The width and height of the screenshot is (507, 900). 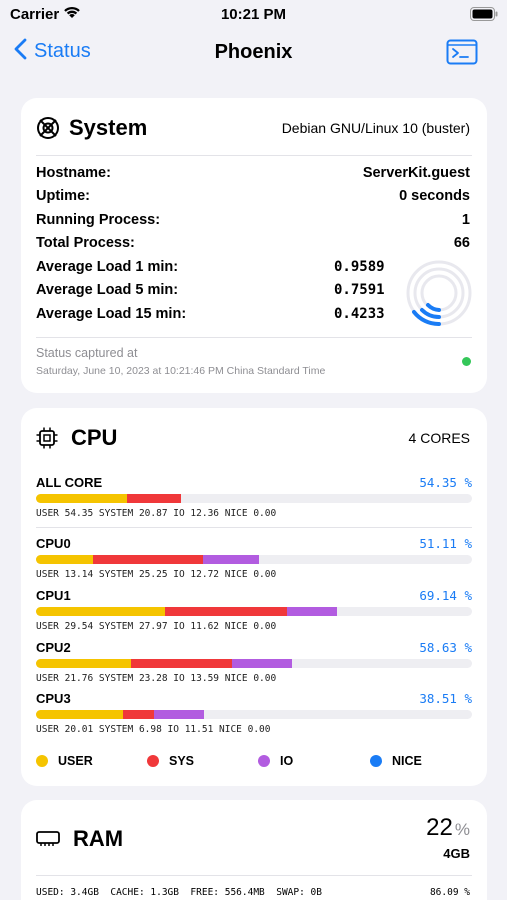 I want to click on cpu-core-name: CPU1, so click(x=53, y=595).